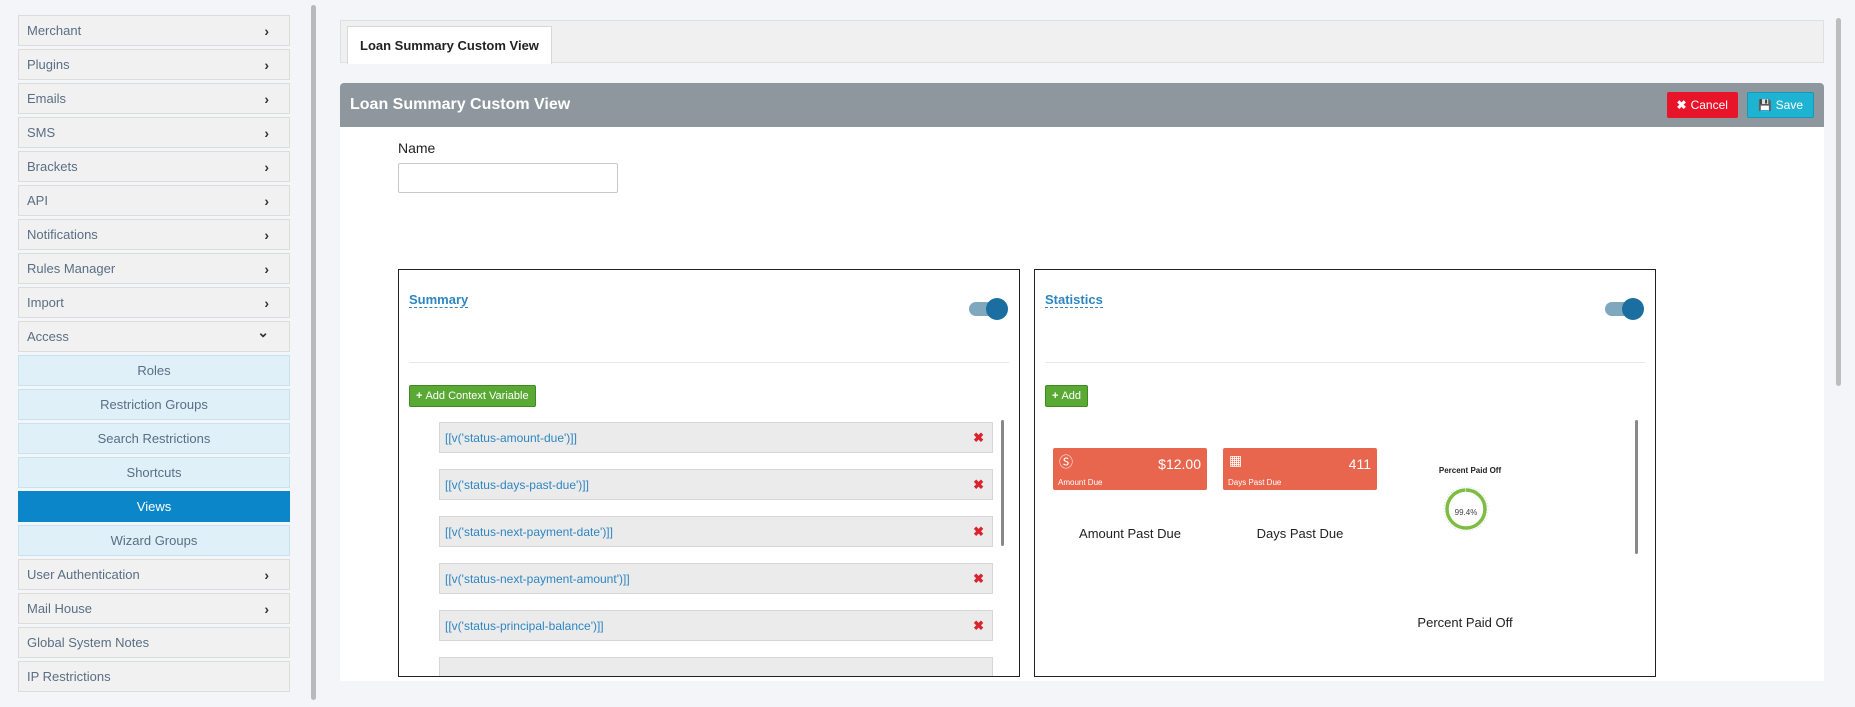 The width and height of the screenshot is (1855, 707). What do you see at coordinates (41, 132) in the screenshot?
I see `sidebar-item-label: SMS` at bounding box center [41, 132].